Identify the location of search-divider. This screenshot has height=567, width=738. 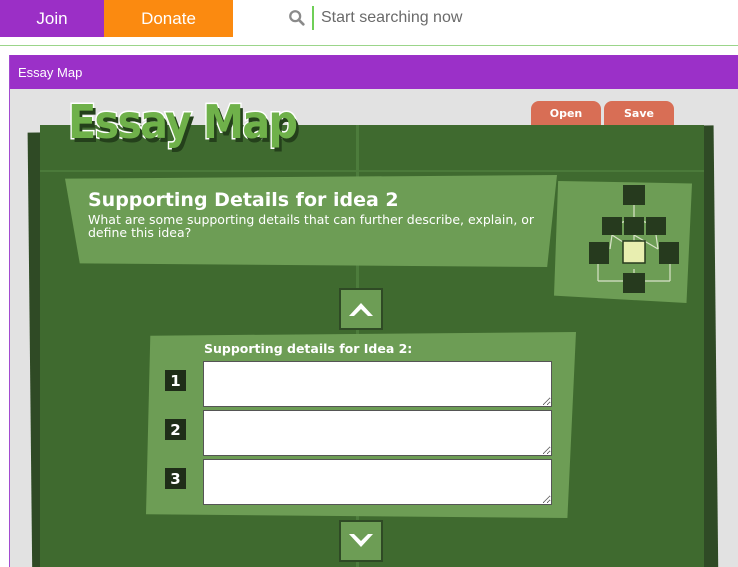
(313, 18).